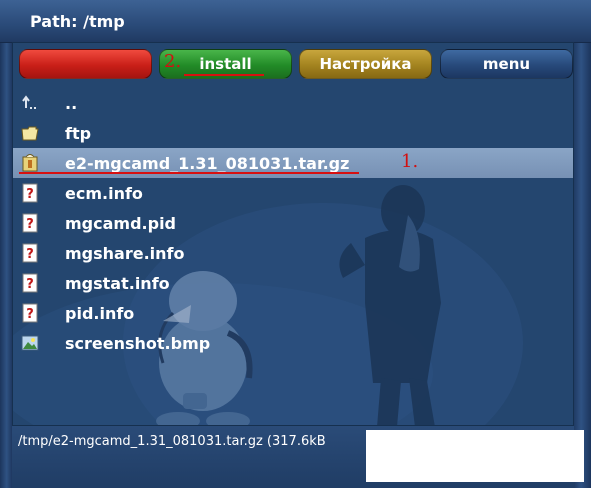 The width and height of the screenshot is (591, 488). What do you see at coordinates (410, 161) in the screenshot?
I see `annotation-one: 1.` at bounding box center [410, 161].